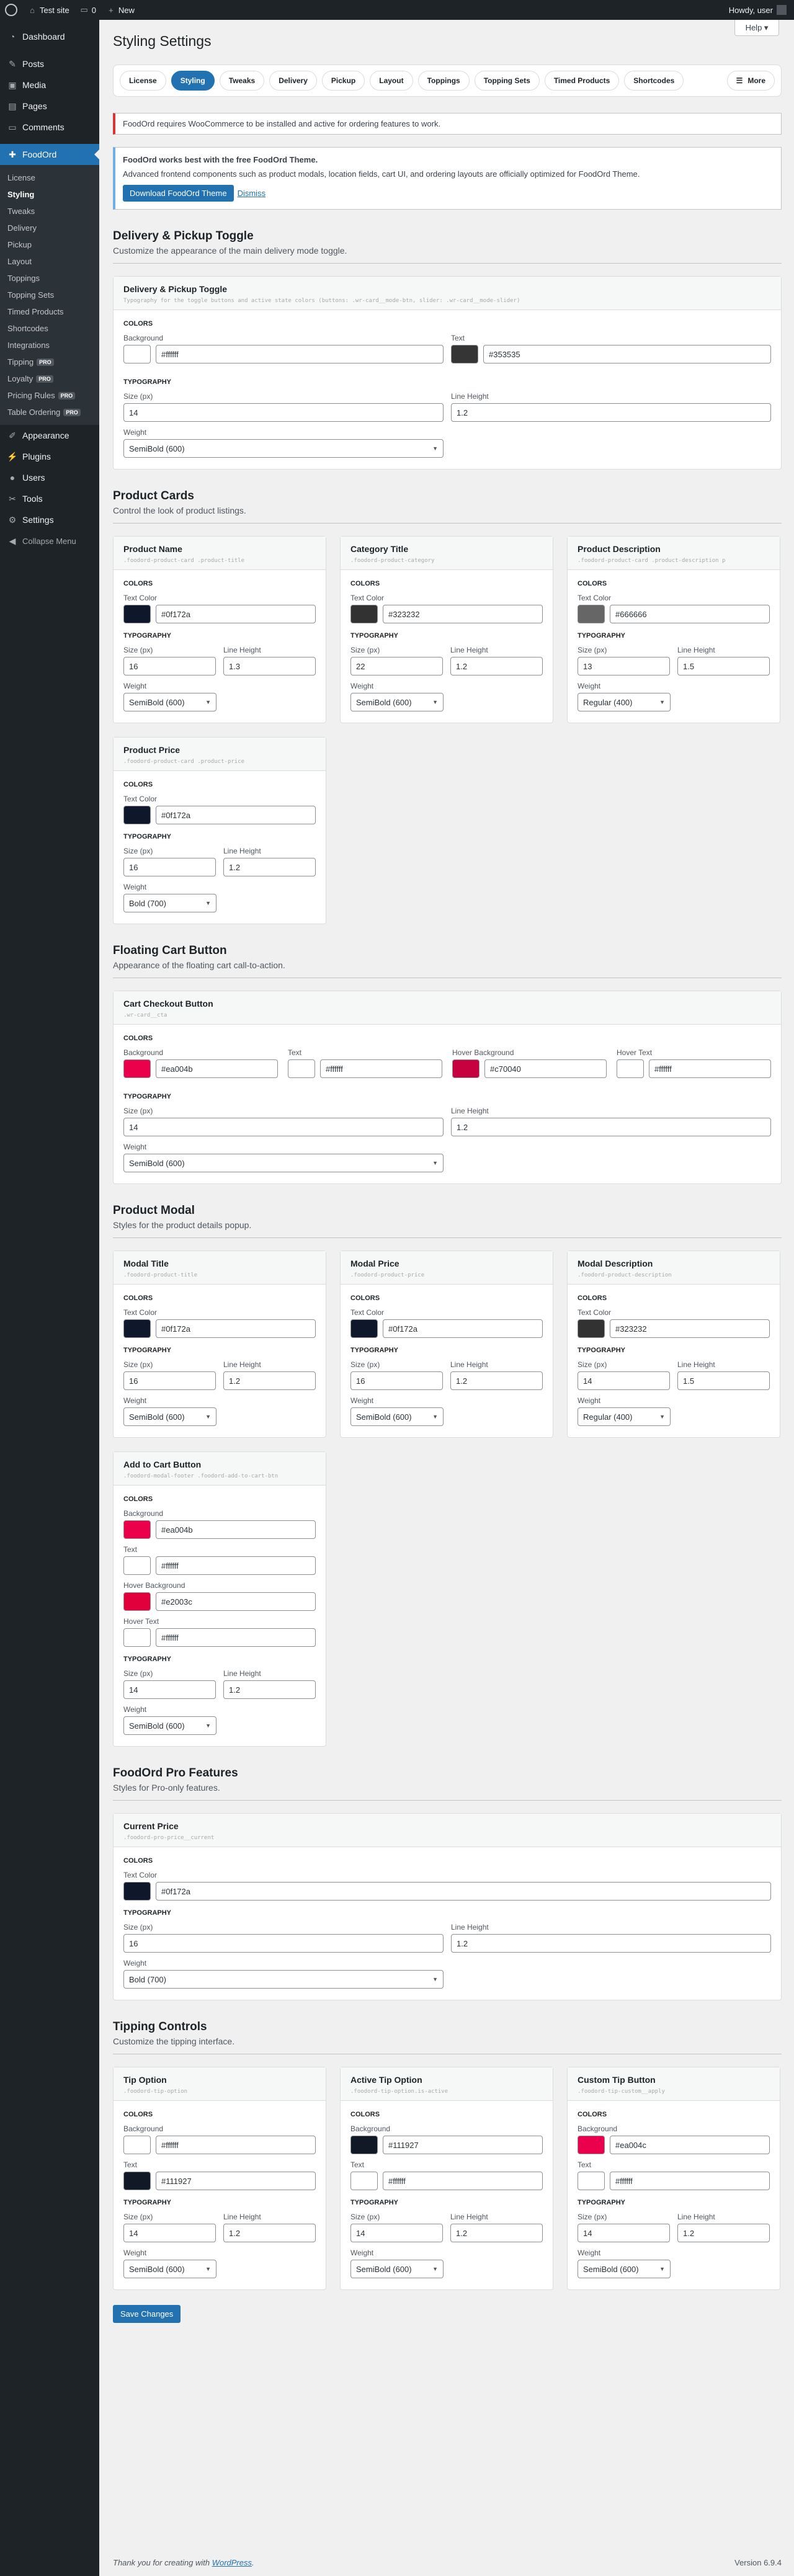  Describe the element at coordinates (654, 81) in the screenshot. I see `tab-shortcodes: Shortcodes` at that location.